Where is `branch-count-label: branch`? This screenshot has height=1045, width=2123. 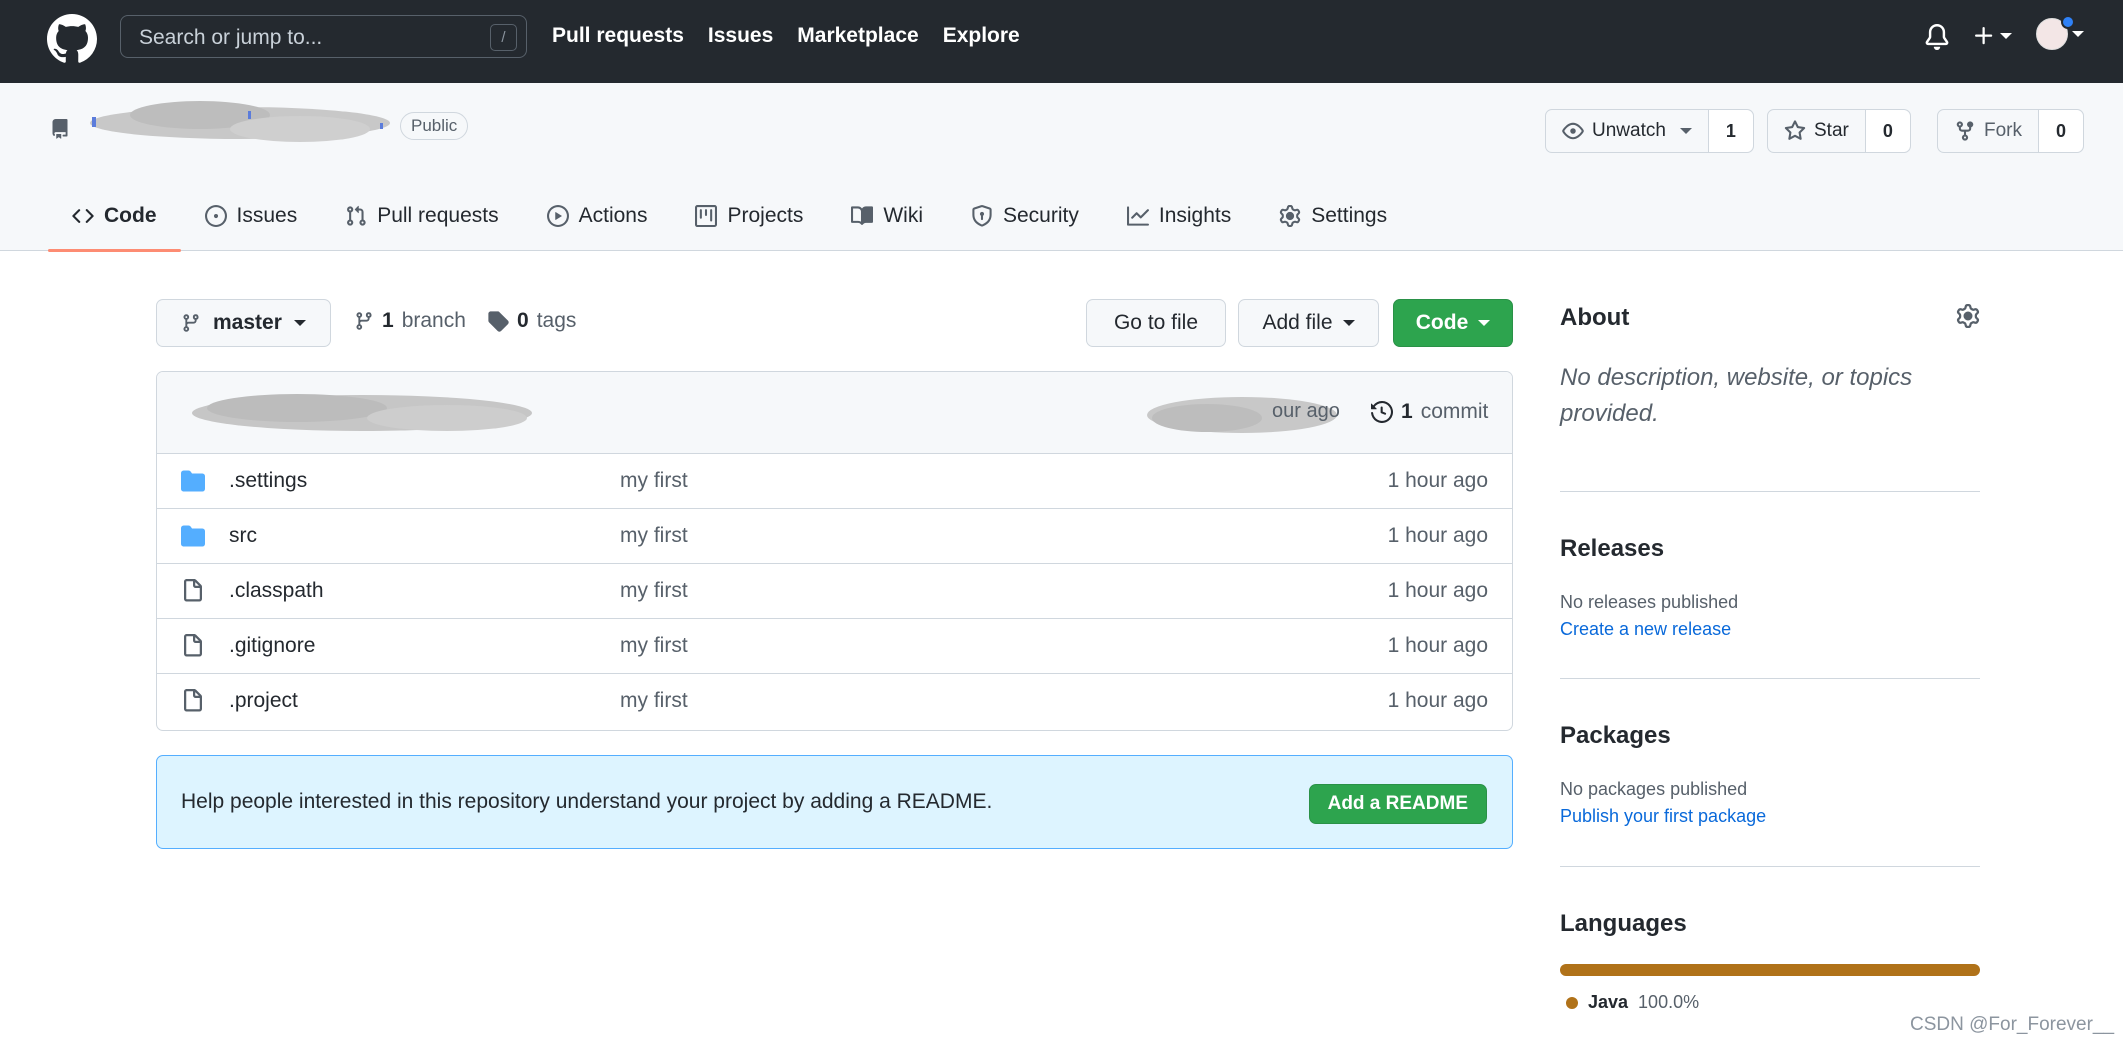 branch-count-label: branch is located at coordinates (433, 320).